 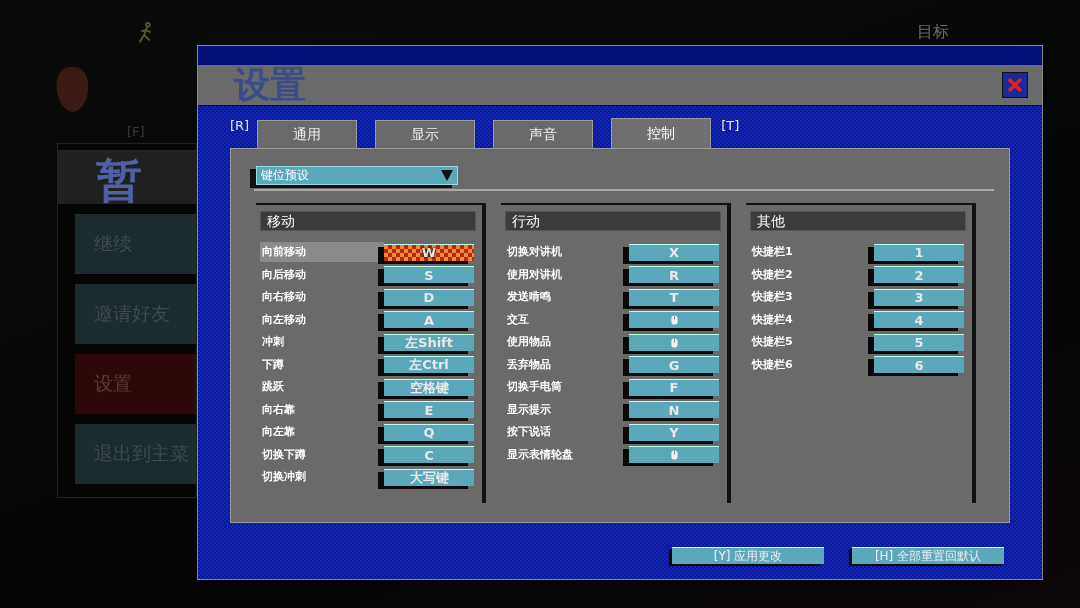 What do you see at coordinates (529, 409) in the screenshot?
I see `action-label: 显示提示` at bounding box center [529, 409].